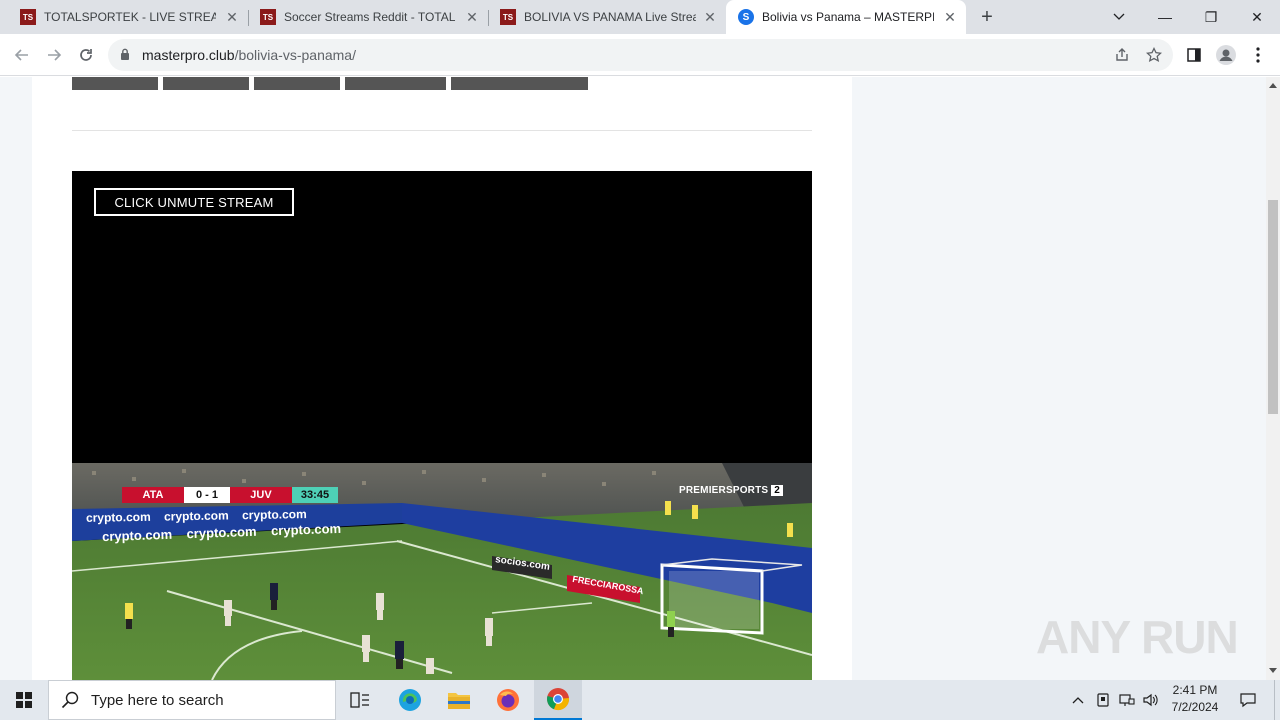  I want to click on volume-icon, so click(1150, 700).